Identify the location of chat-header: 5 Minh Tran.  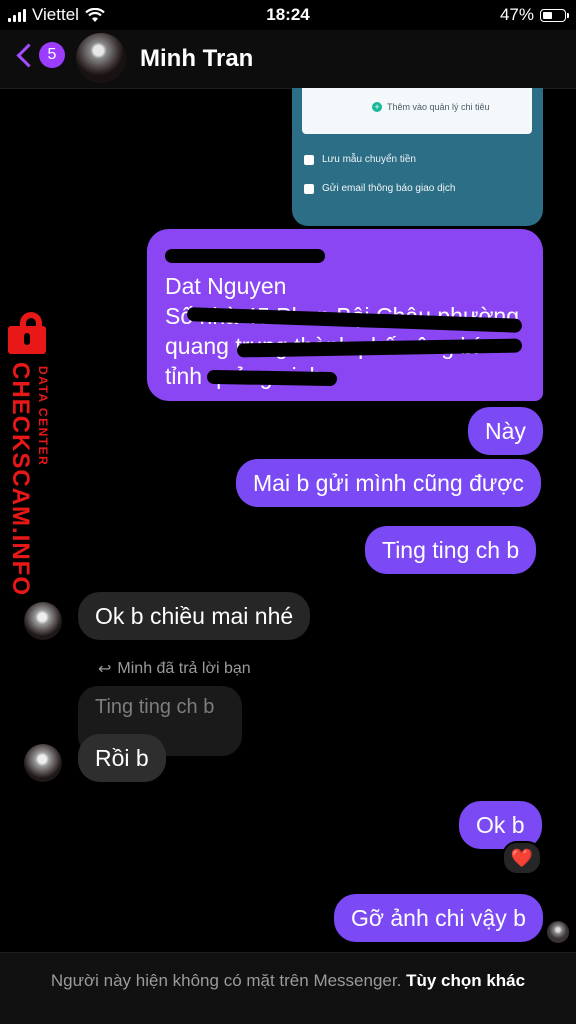
(288, 59).